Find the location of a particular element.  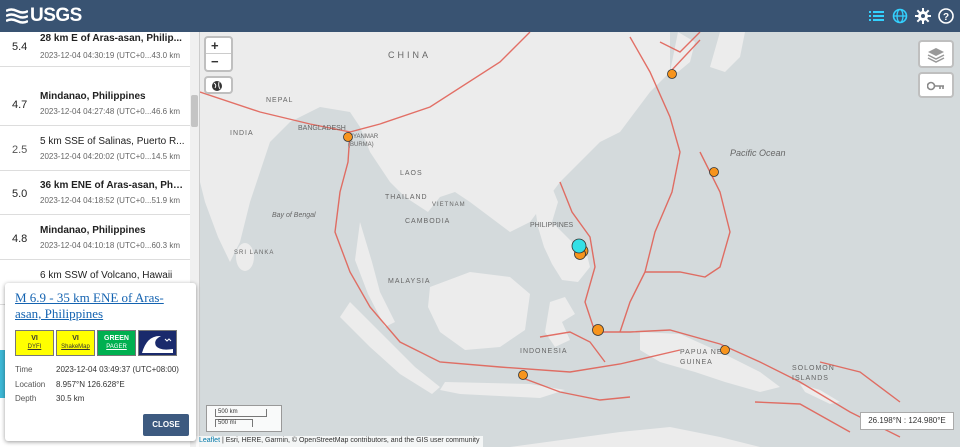

key-icon is located at coordinates (935, 86).